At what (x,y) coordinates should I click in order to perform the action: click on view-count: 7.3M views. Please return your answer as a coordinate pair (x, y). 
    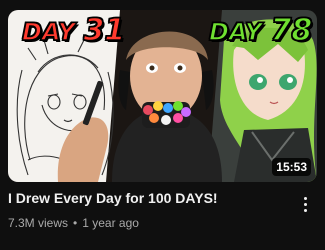
    Looking at the image, I should click on (38, 223).